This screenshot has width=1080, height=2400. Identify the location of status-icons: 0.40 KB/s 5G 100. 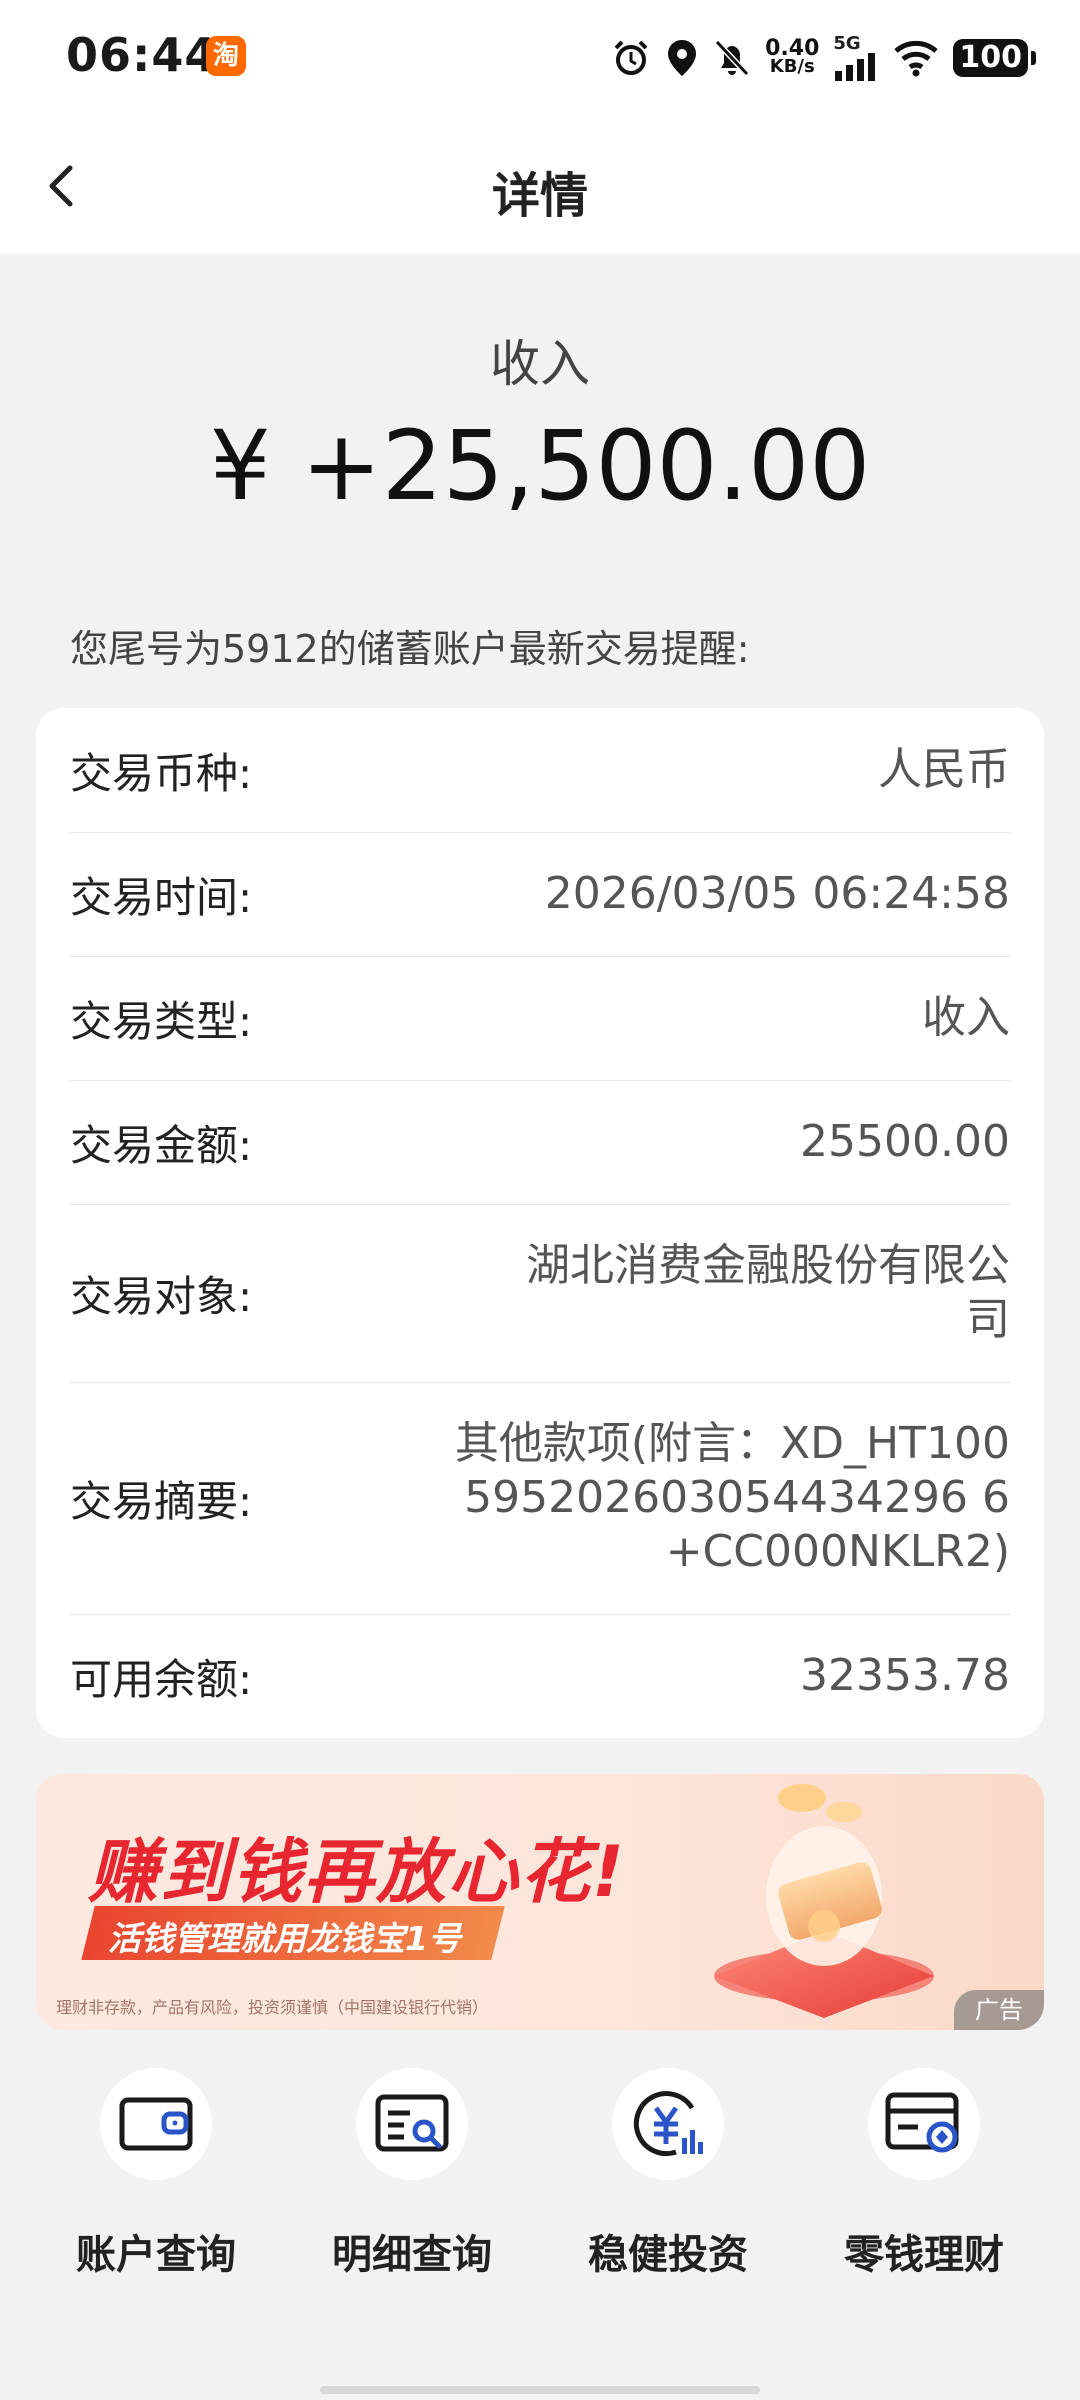
(823, 58).